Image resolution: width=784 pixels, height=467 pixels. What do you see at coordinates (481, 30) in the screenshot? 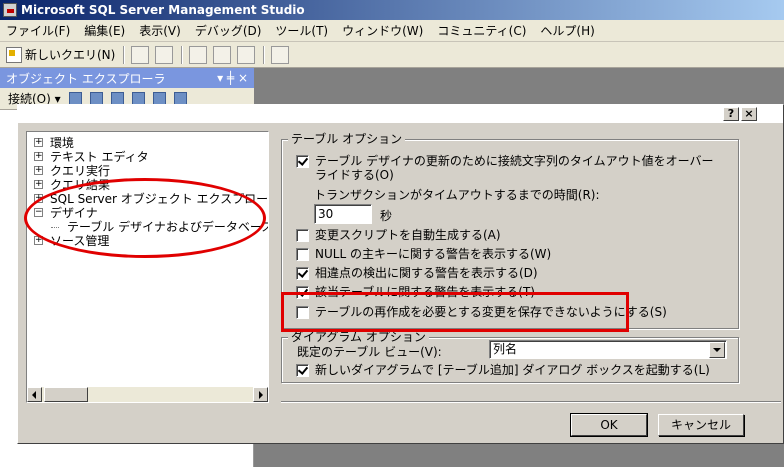
I see `menu-community: コミュニティ(C)` at bounding box center [481, 30].